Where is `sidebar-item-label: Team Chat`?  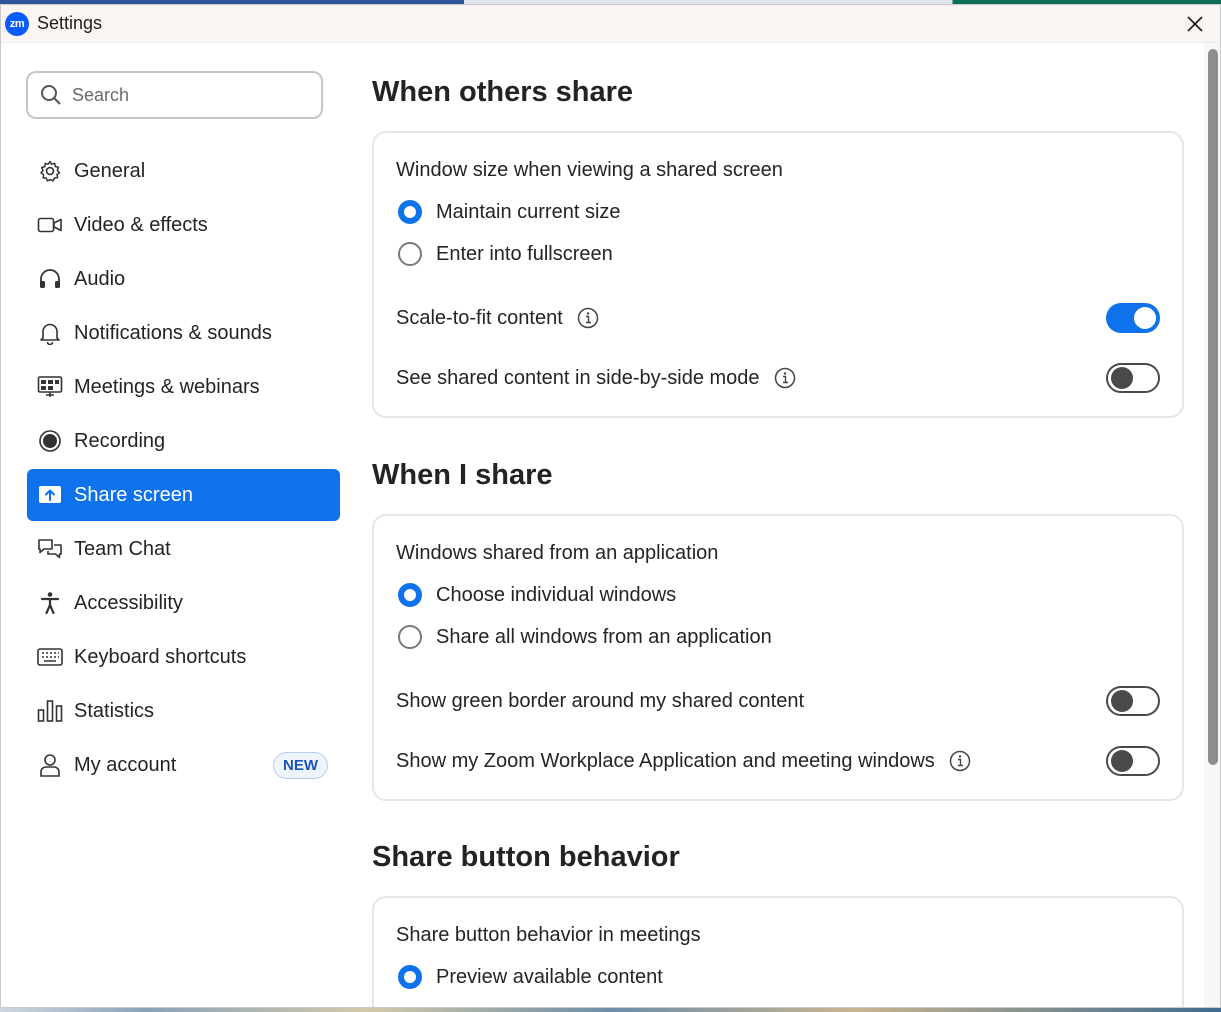 sidebar-item-label: Team Chat is located at coordinates (122, 548).